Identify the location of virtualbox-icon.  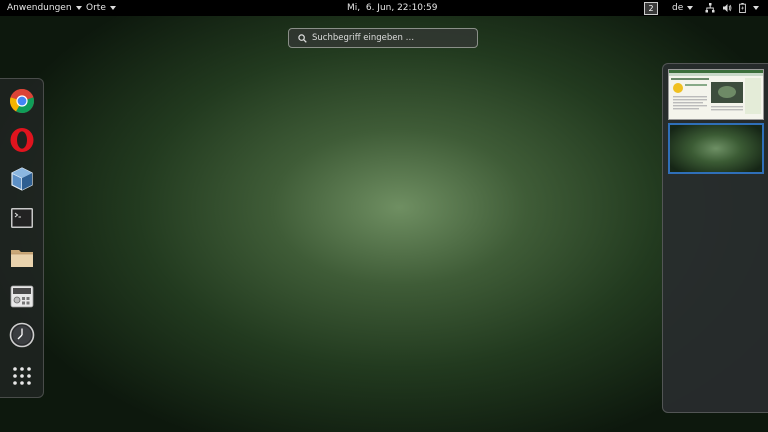
(22, 179).